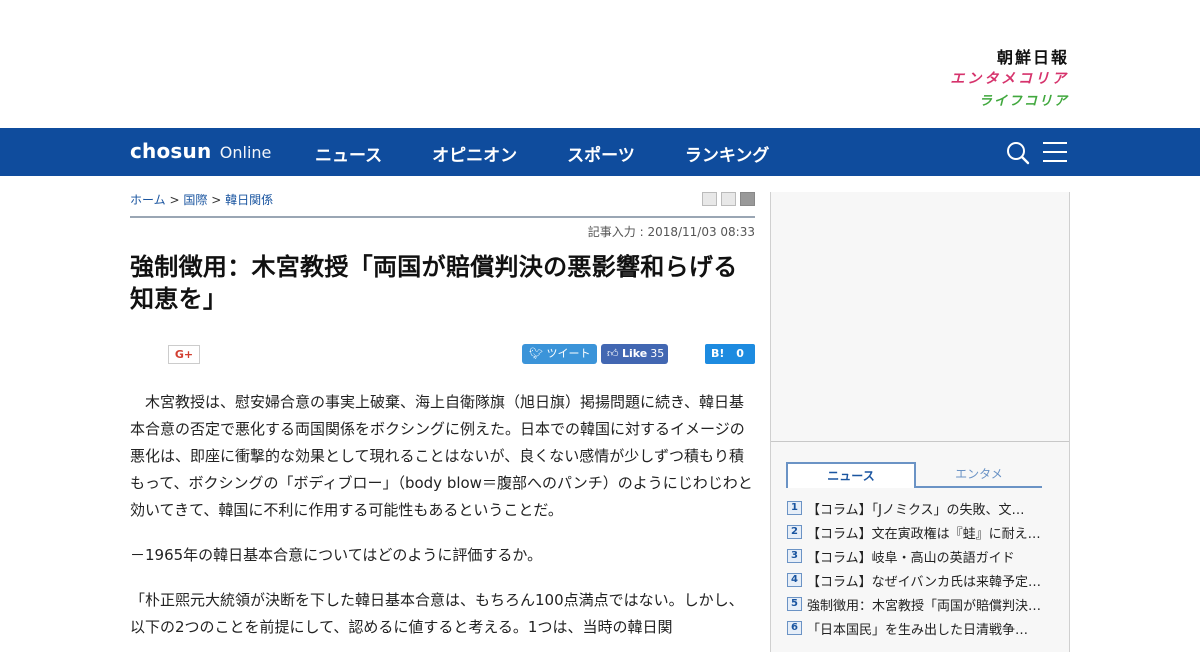  What do you see at coordinates (538, 353) in the screenshot?
I see `twitter-bird-icon: 🐦︎` at bounding box center [538, 353].